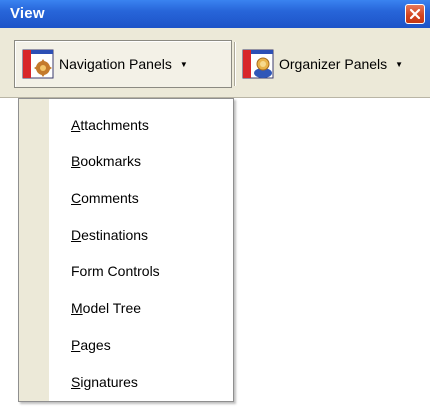  What do you see at coordinates (235, 64) in the screenshot?
I see `toolbar-separator` at bounding box center [235, 64].